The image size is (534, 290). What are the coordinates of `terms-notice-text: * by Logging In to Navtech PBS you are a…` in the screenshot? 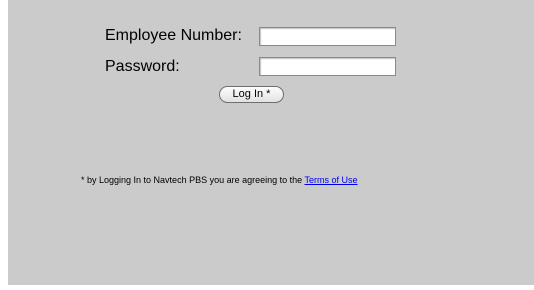 It's located at (192, 180).